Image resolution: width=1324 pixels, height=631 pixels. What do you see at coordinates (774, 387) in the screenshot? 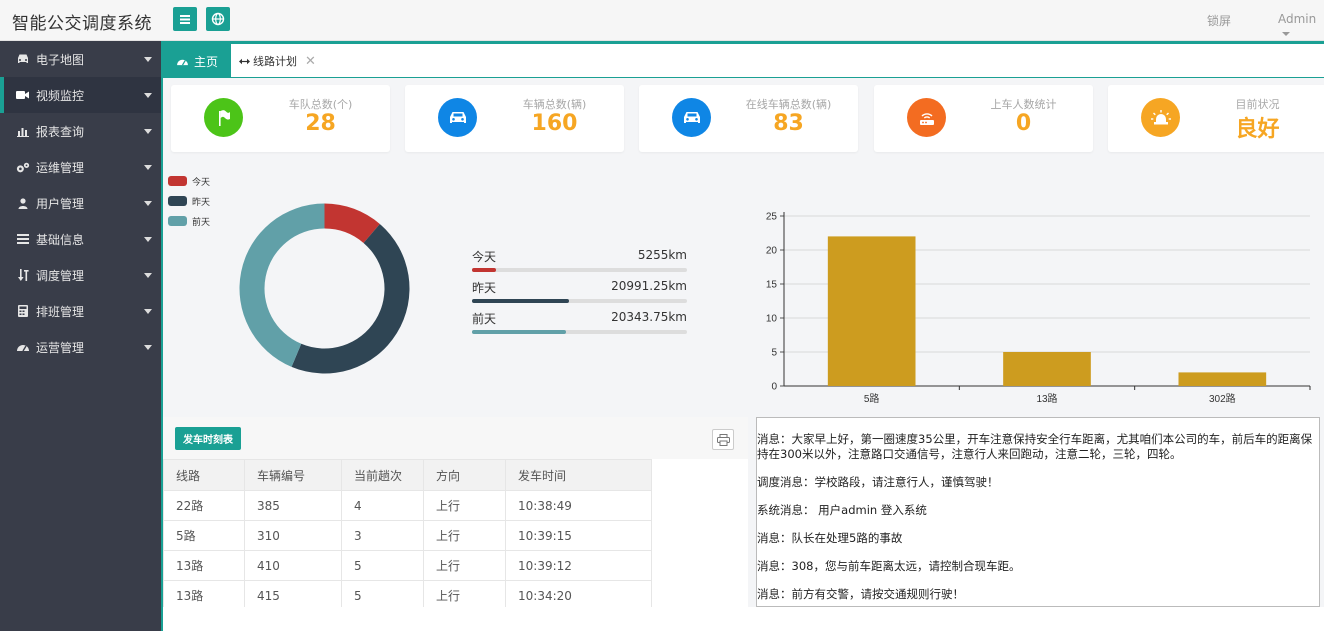
I see `y-tick-label: 0` at bounding box center [774, 387].